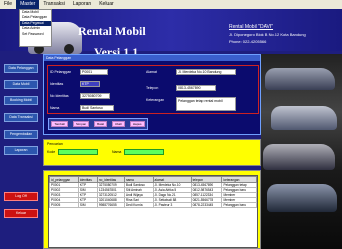 Image resolution: width=342 pixels, height=249 pixels. Describe the element at coordinates (206, 205) in the screenshot. I see `table-cell: 0878-2233445` at that location.